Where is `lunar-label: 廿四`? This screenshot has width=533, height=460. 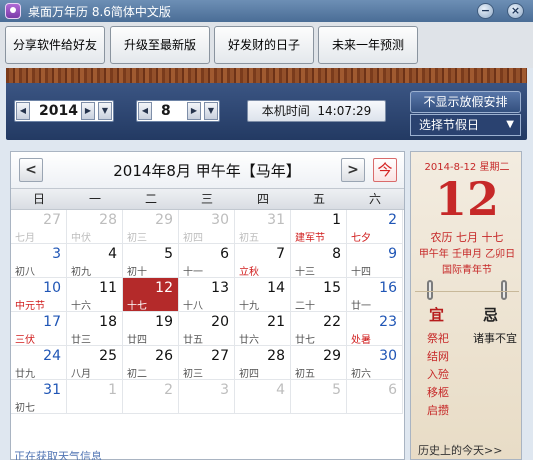 lunar-label: 廿四 is located at coordinates (137, 340).